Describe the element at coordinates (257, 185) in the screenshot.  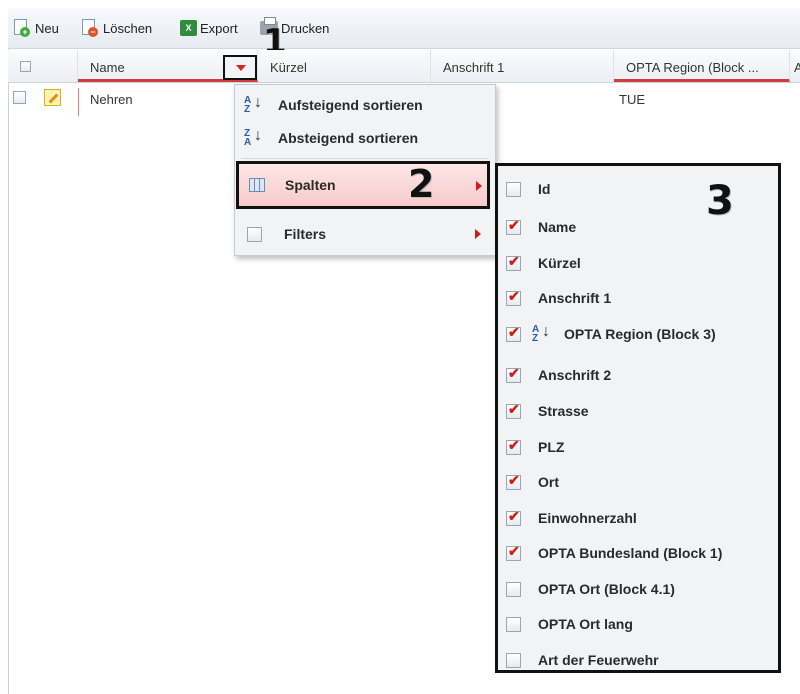
I see `columns-grid-icon` at that location.